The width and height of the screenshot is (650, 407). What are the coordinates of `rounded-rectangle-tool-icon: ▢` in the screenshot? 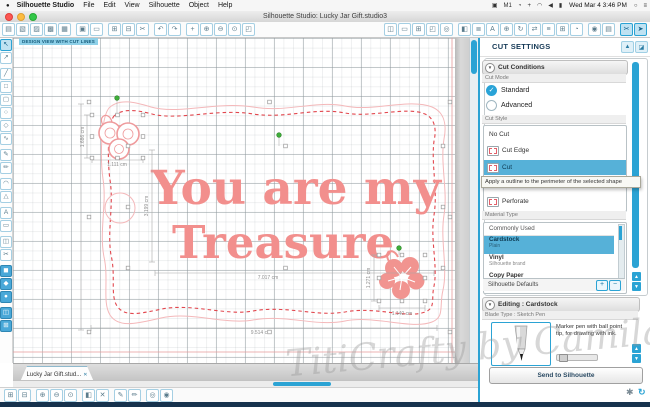 It's located at (6, 100).